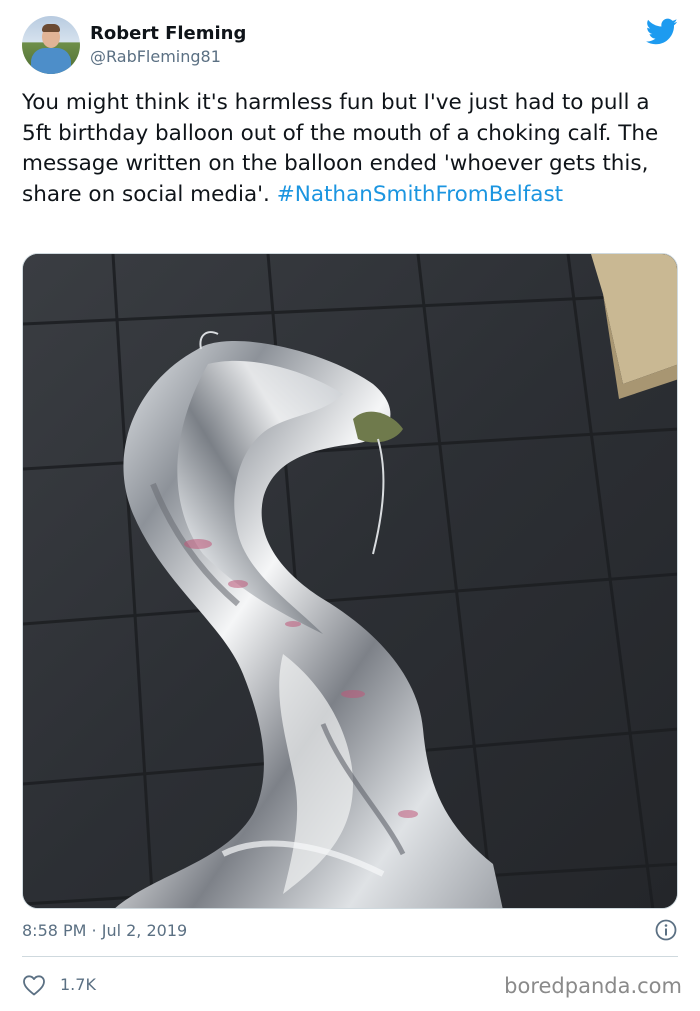  What do you see at coordinates (350, 956) in the screenshot?
I see `divider` at bounding box center [350, 956].